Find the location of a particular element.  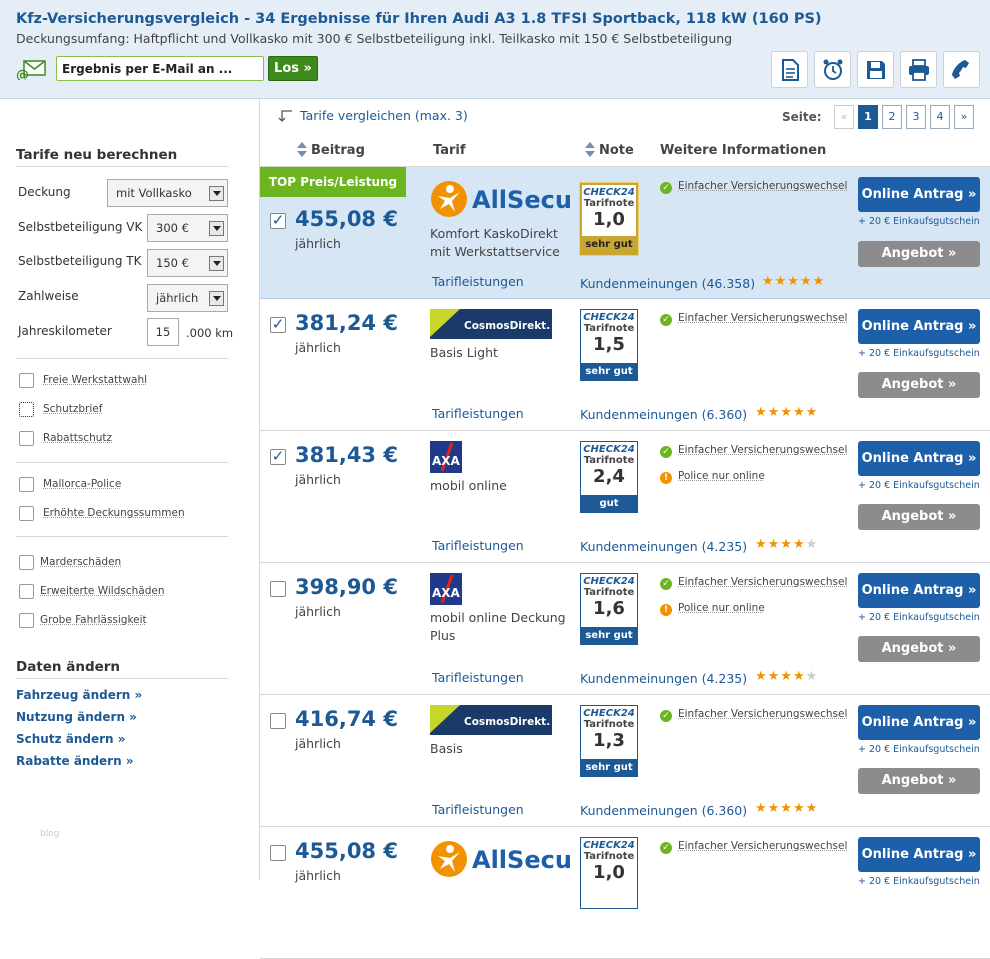

change-vehicle-link: Fahrzeug ändern » is located at coordinates (79, 695).